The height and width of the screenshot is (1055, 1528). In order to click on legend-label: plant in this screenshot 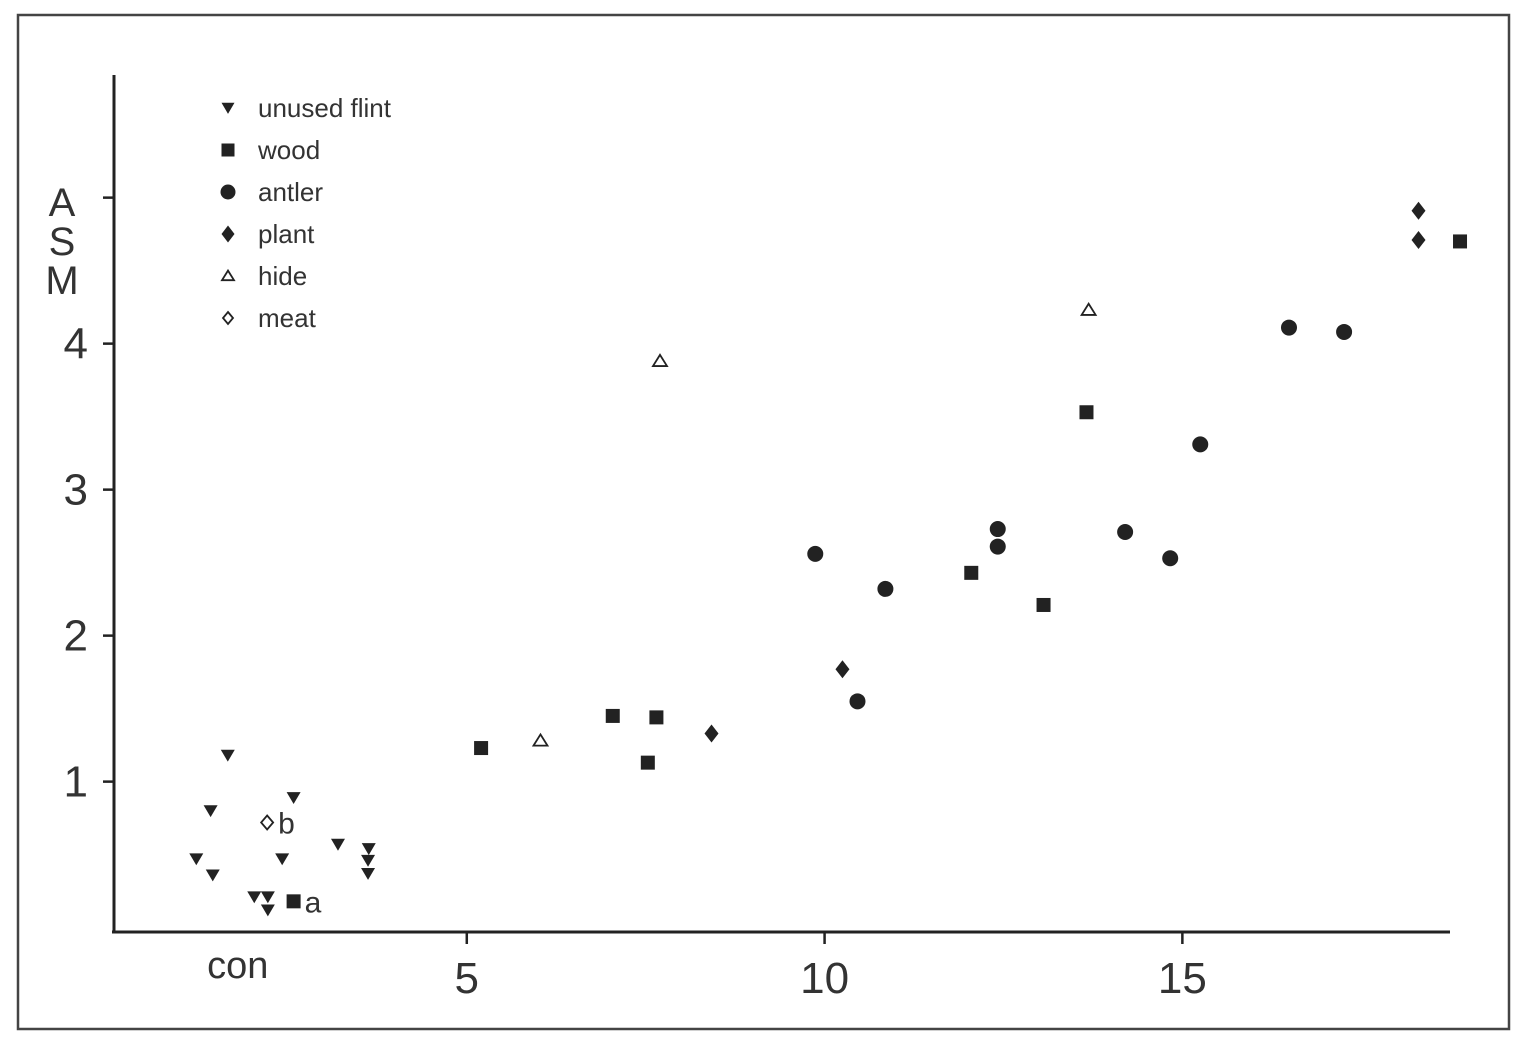, I will do `click(286, 234)`.